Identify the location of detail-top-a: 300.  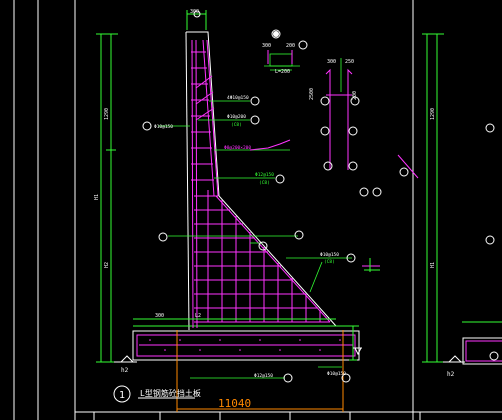
(266, 46).